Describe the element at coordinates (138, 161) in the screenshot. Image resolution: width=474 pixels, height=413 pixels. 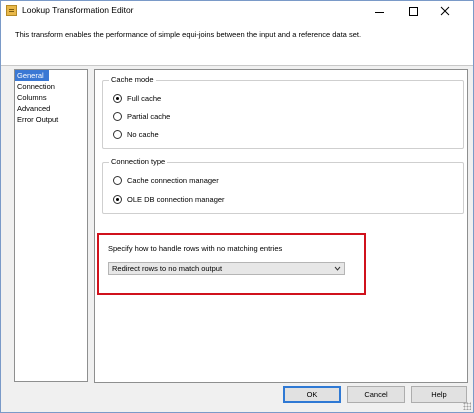
I see `connection-type-title: Connection type` at that location.